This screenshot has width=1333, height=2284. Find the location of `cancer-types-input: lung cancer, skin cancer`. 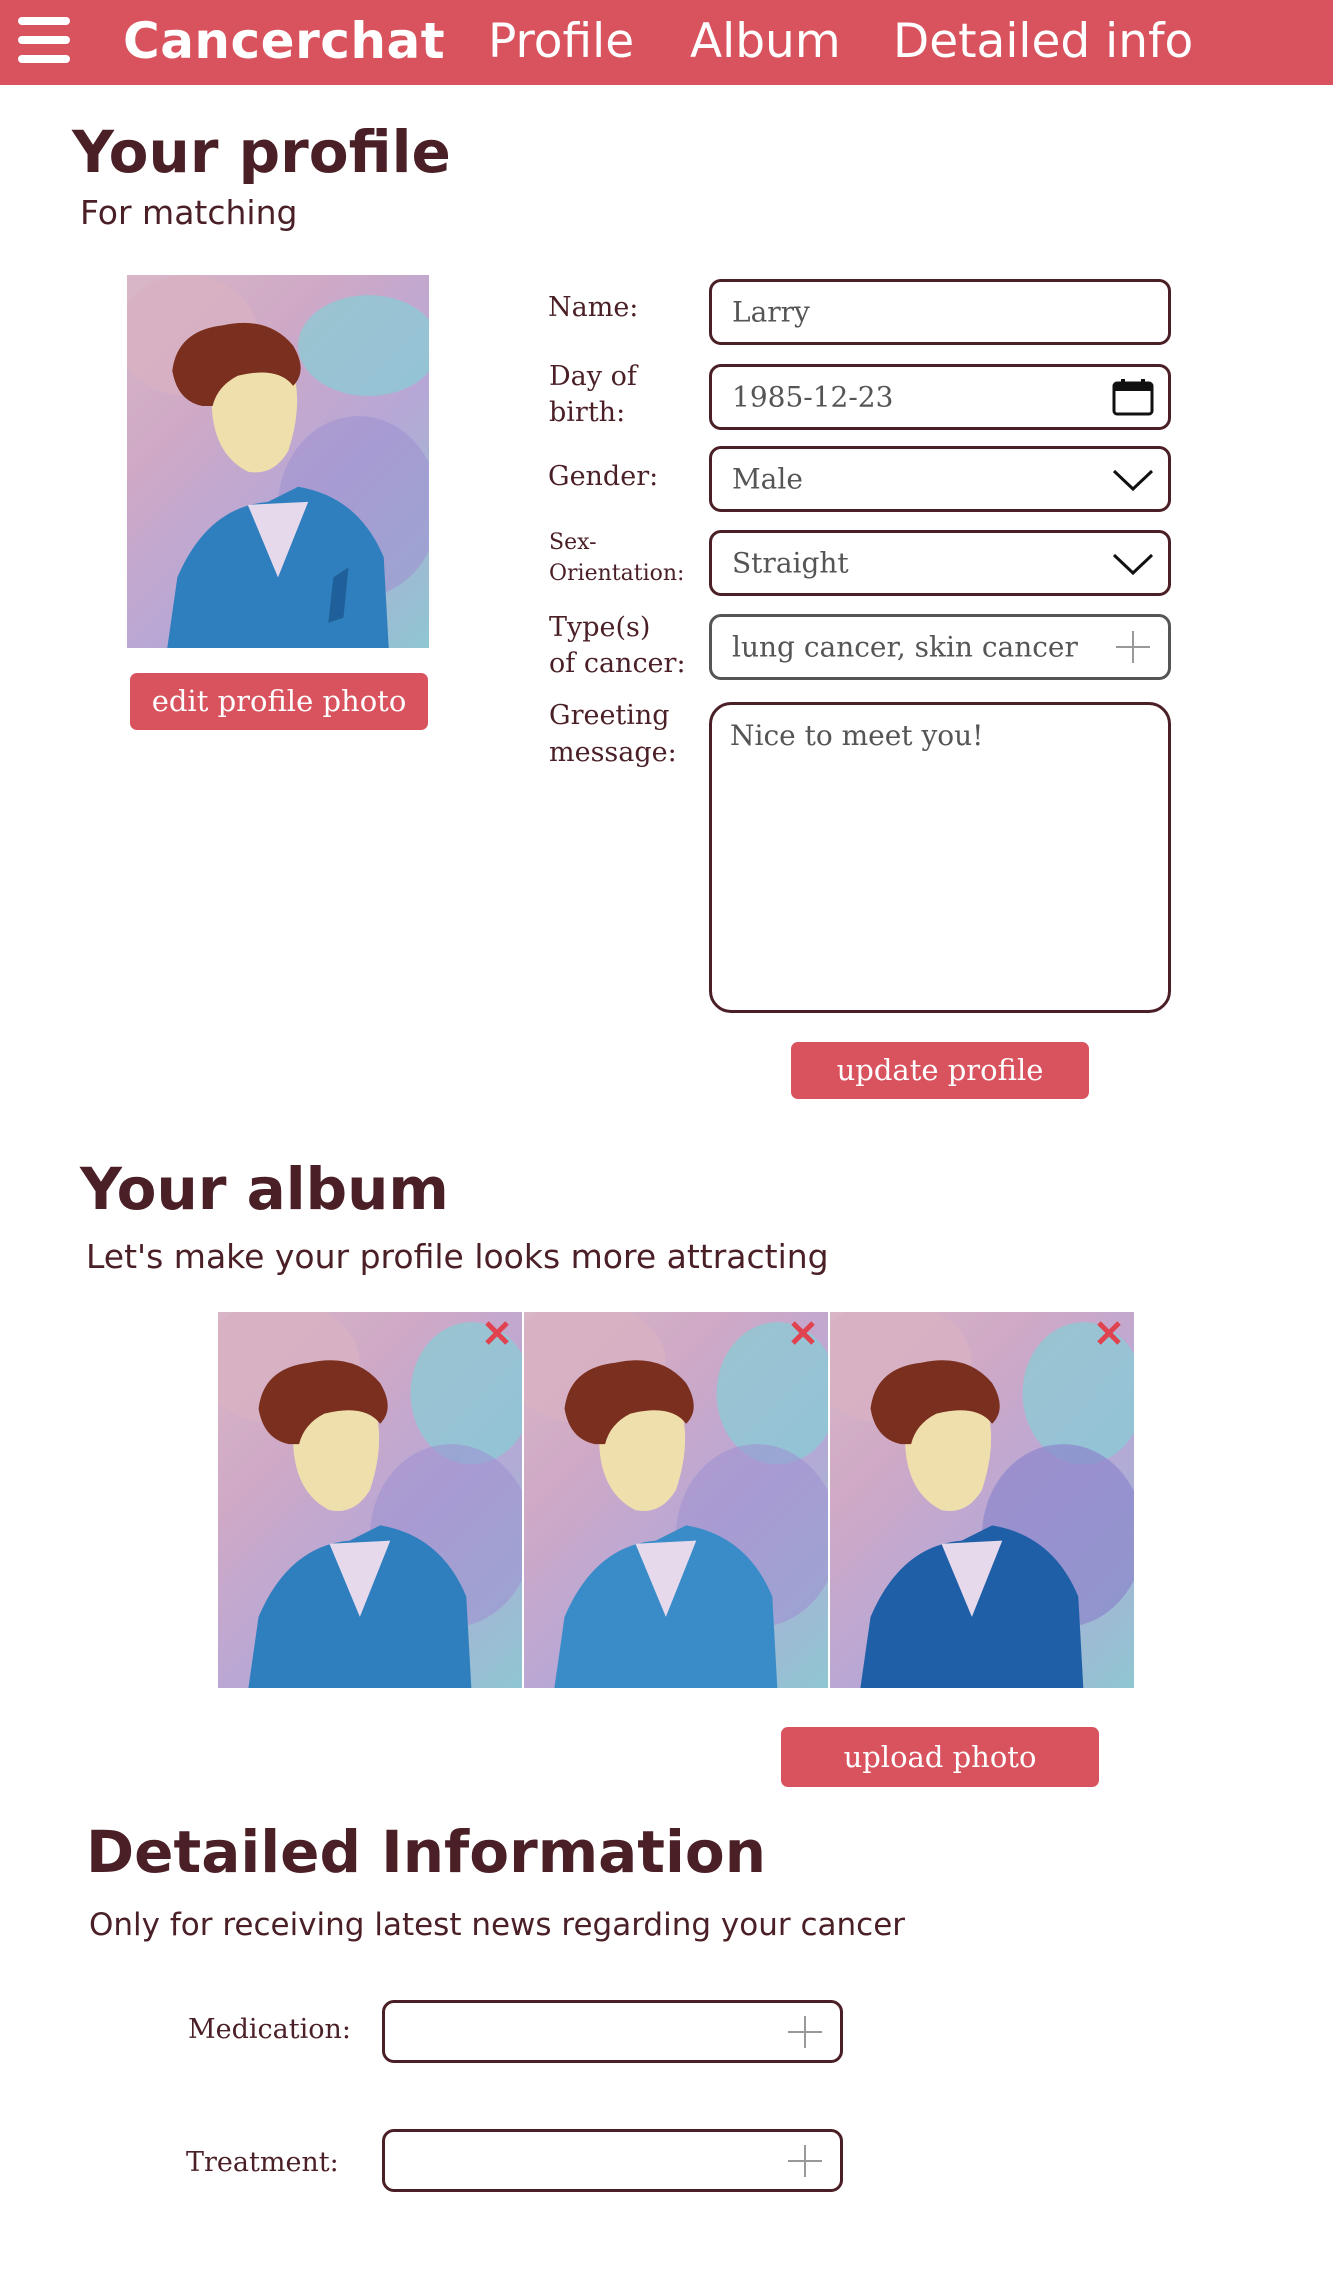

cancer-types-input: lung cancer, skin cancer is located at coordinates (940, 647).